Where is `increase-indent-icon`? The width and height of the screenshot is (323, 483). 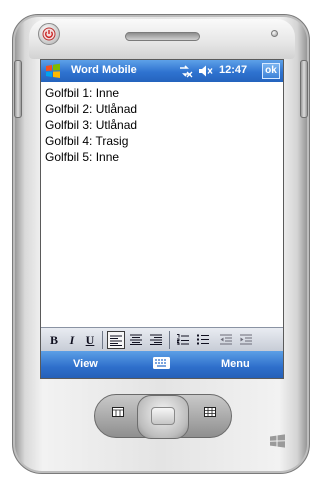 increase-indent-icon is located at coordinates (246, 339).